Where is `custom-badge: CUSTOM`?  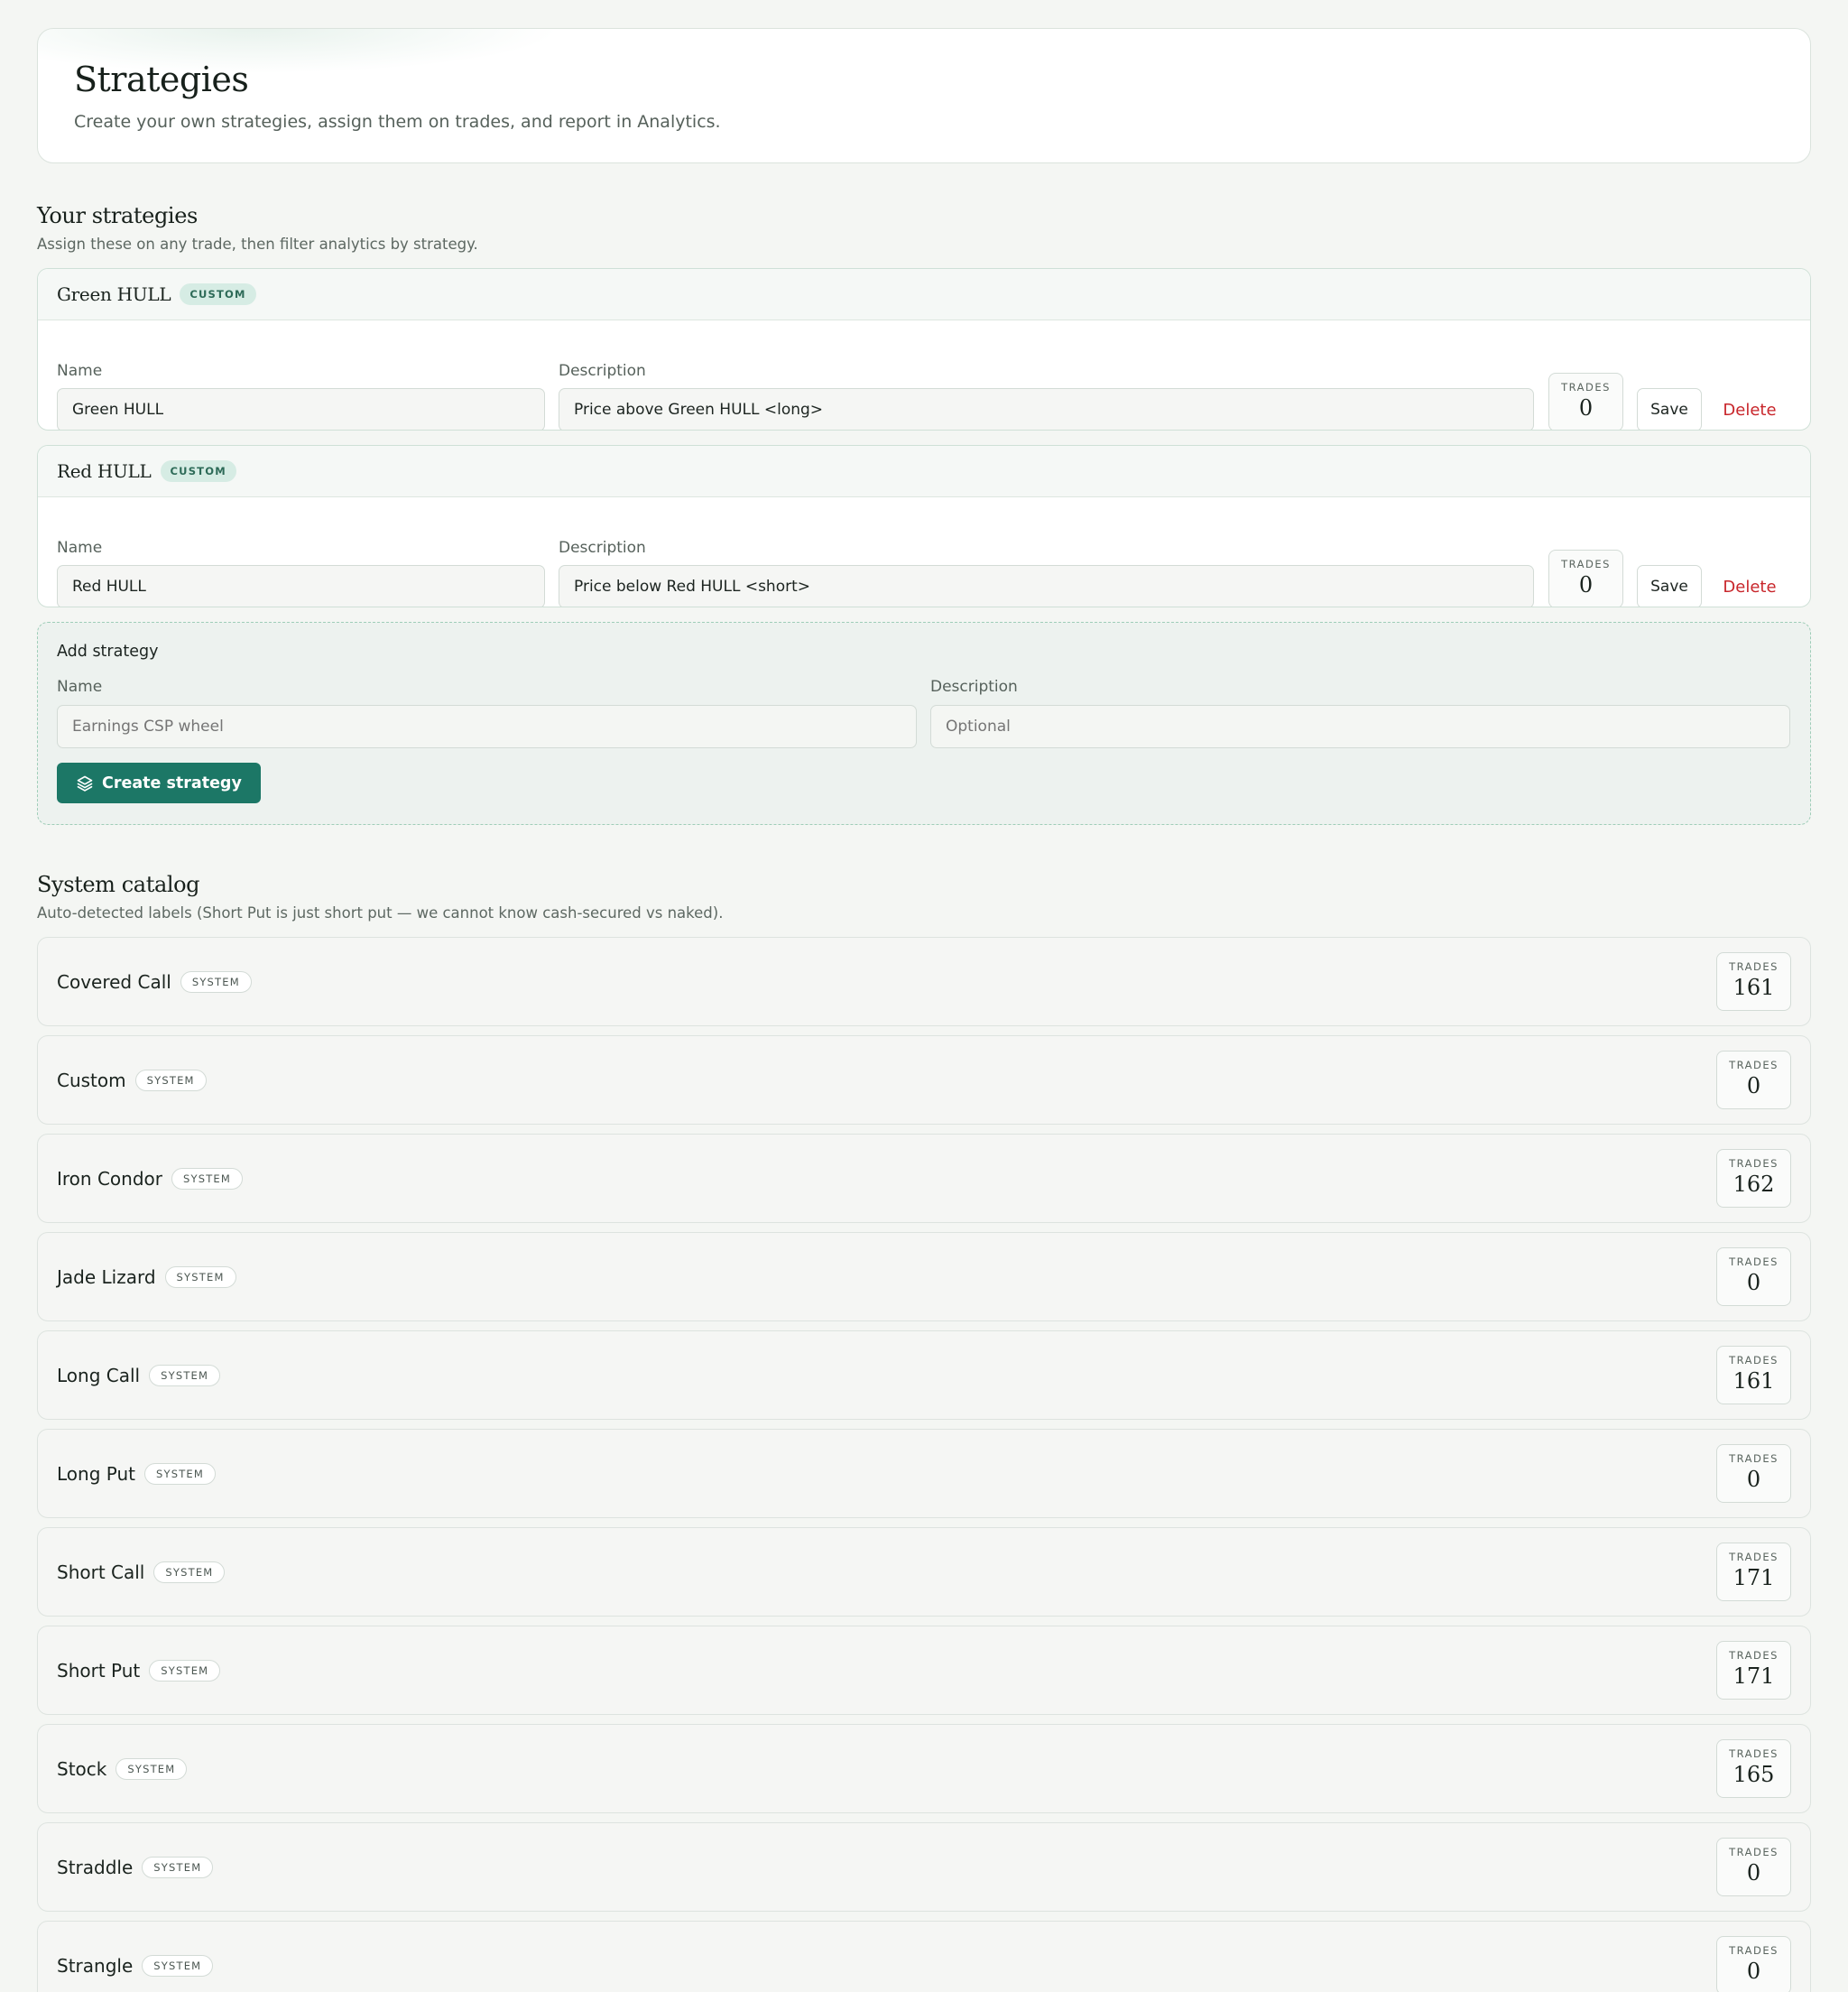
custom-badge: CUSTOM is located at coordinates (198, 471).